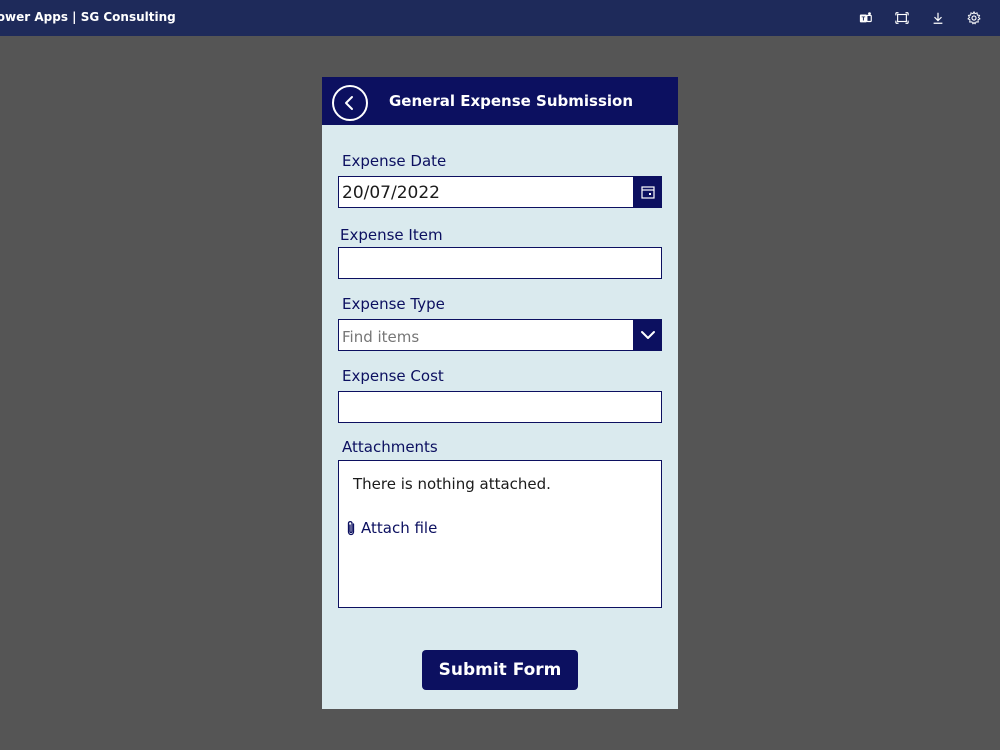 Image resolution: width=1000 pixels, height=750 pixels. I want to click on chevron-down-icon, so click(647, 335).